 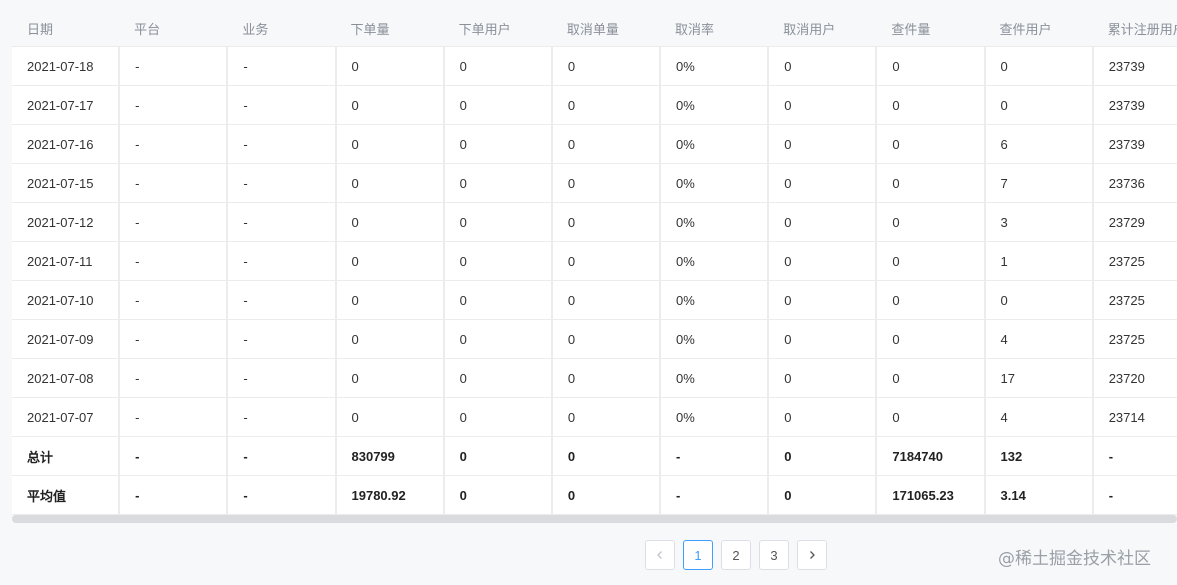 What do you see at coordinates (736, 555) in the screenshot?
I see `page-button-2: 2` at bounding box center [736, 555].